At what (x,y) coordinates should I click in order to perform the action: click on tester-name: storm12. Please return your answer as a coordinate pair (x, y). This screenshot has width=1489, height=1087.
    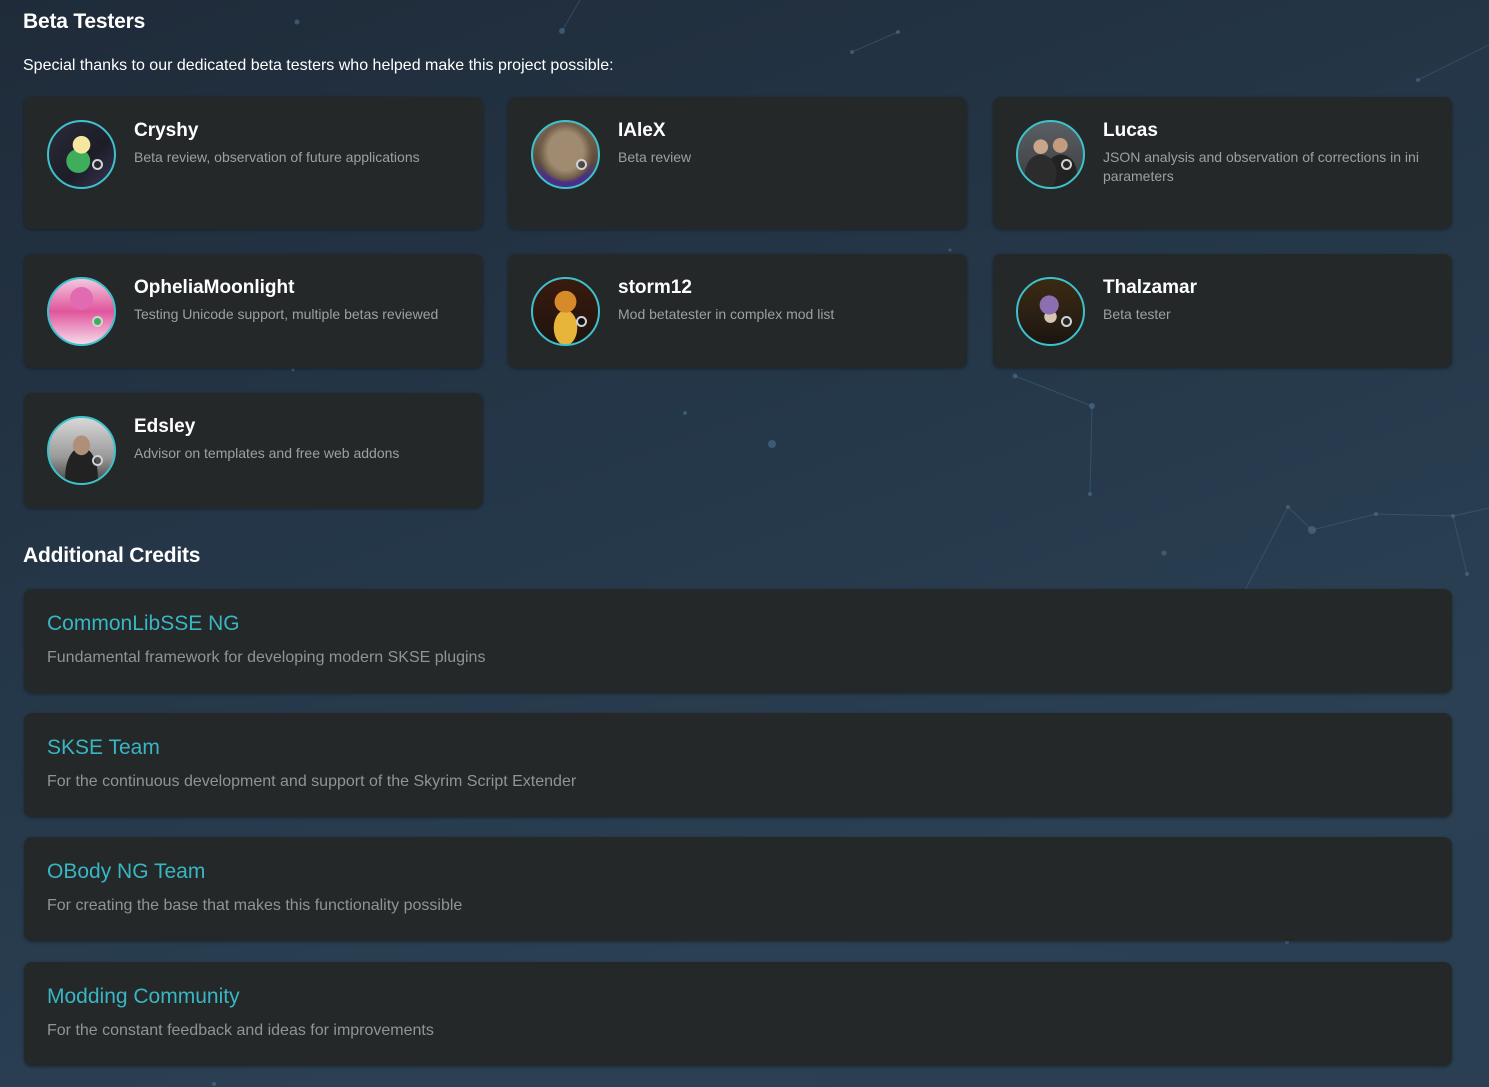
    Looking at the image, I should click on (655, 287).